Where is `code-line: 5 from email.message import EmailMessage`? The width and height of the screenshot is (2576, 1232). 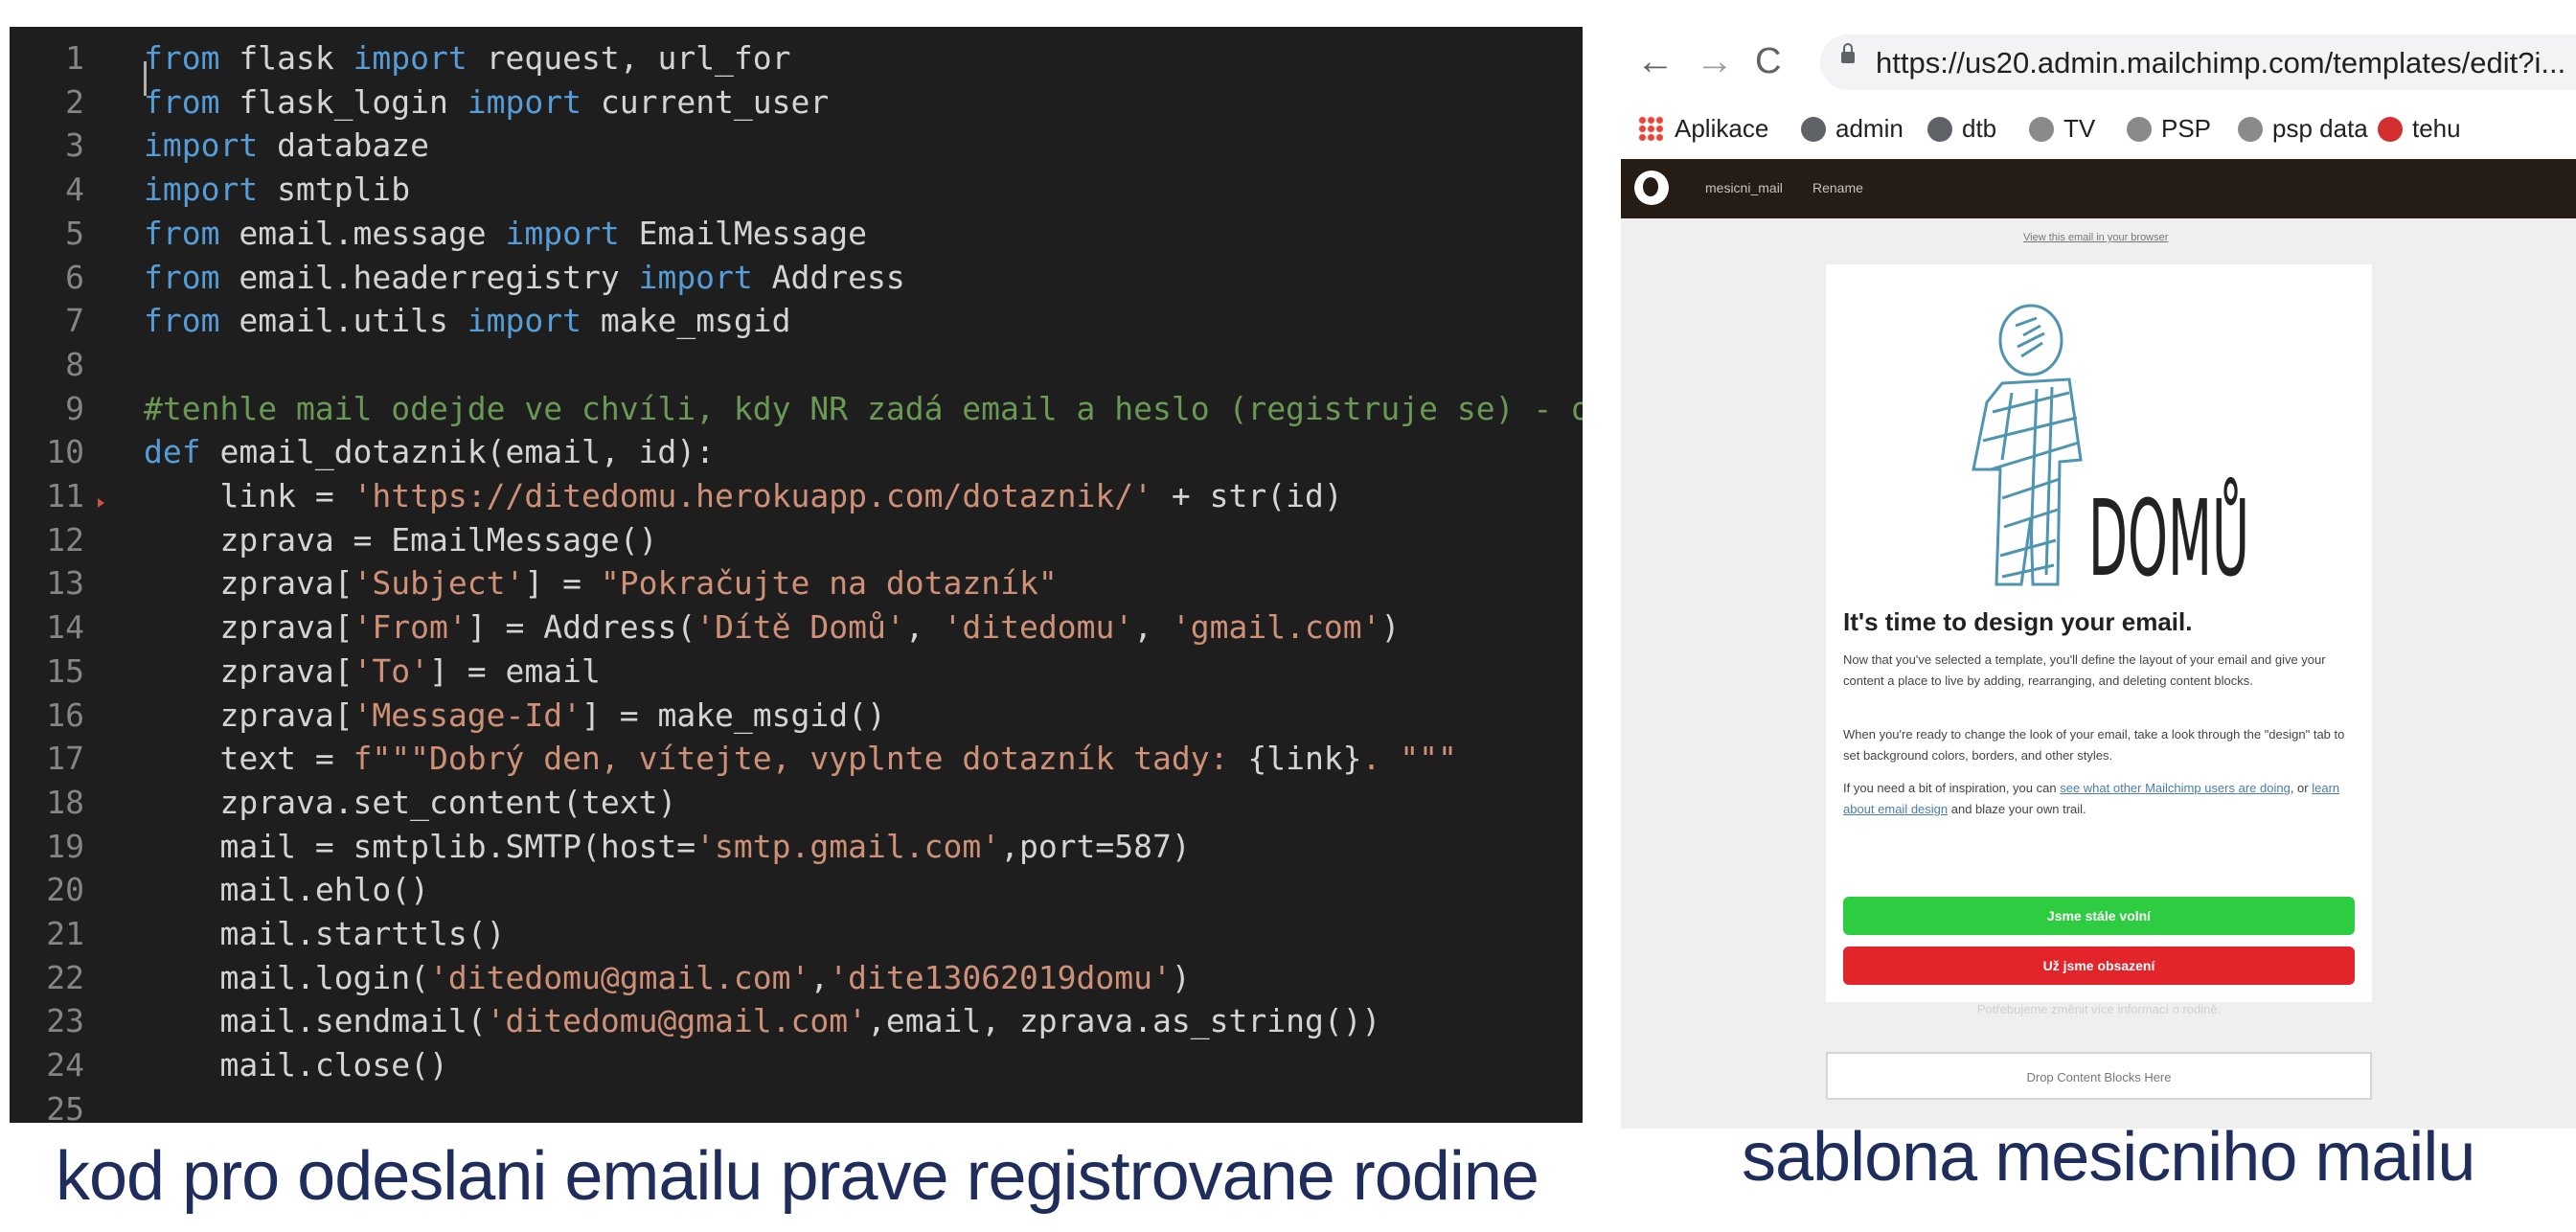
code-line: 5 from email.message import EmailMessage is located at coordinates (797, 234).